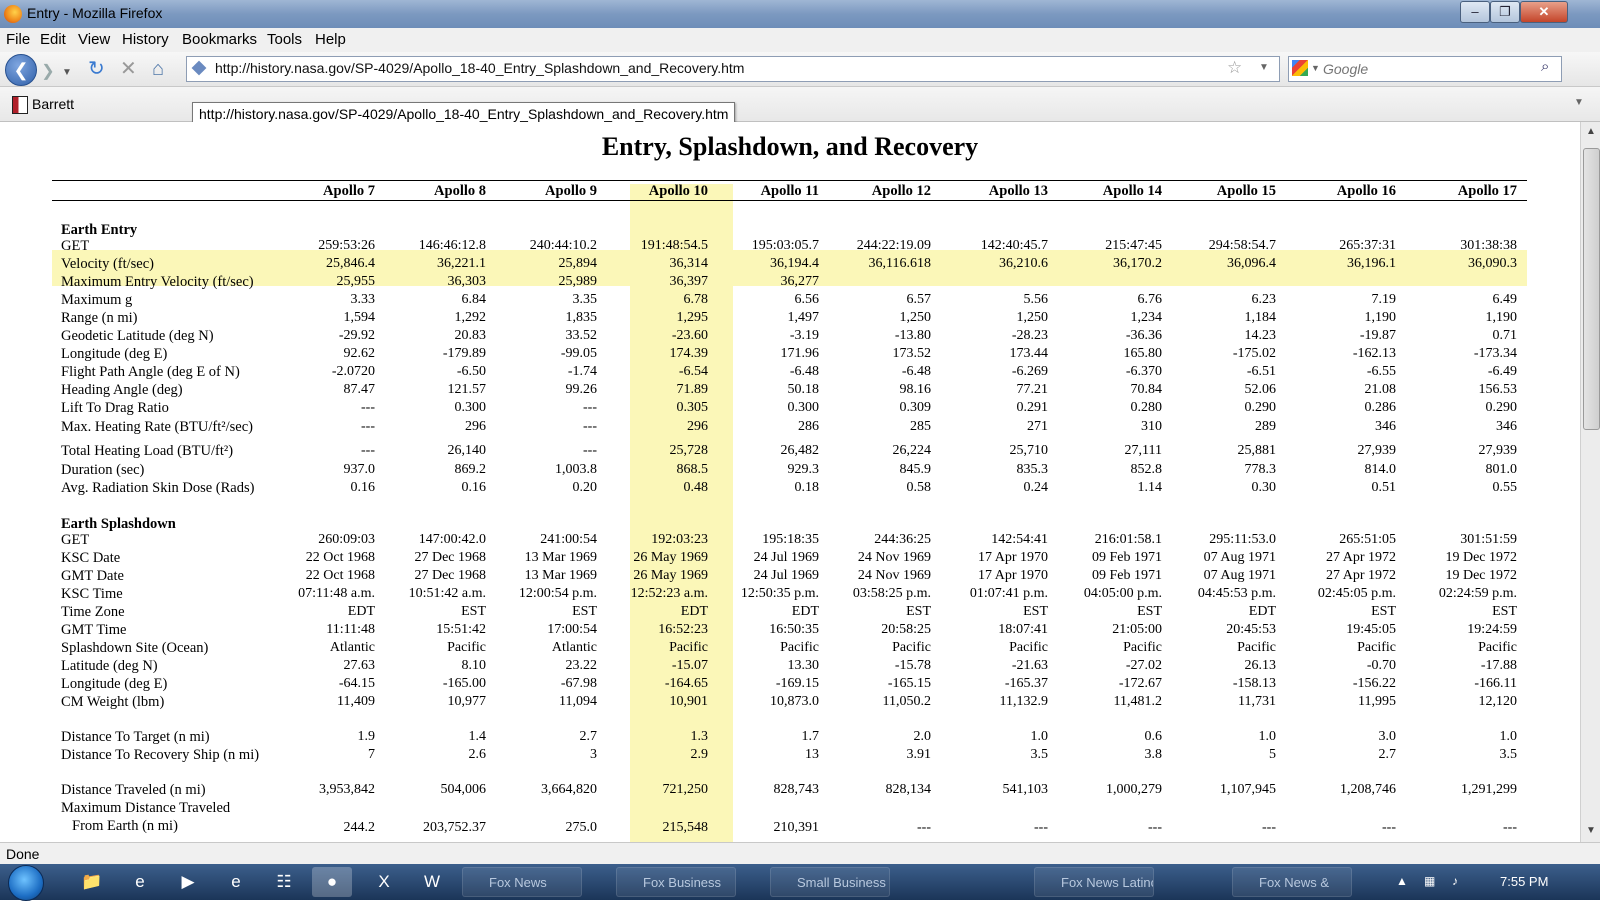  Describe the element at coordinates (1143, 353) in the screenshot. I see `table-cell: 165.80` at that location.